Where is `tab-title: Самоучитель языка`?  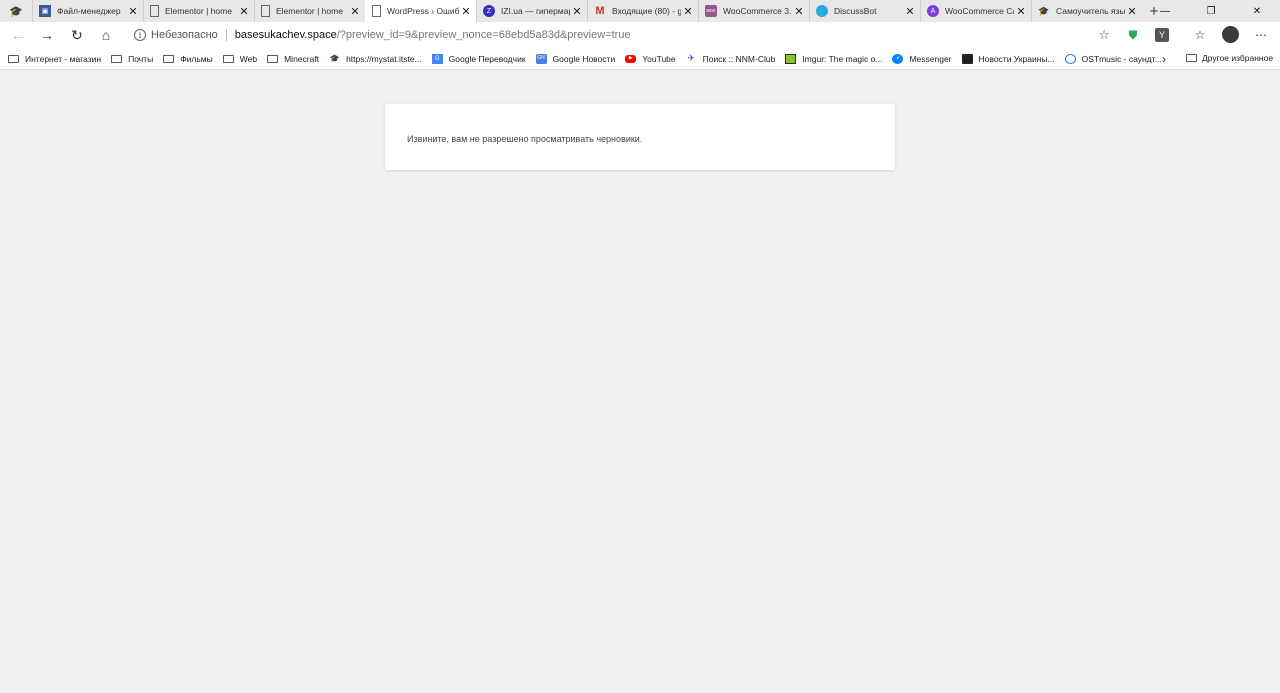 tab-title: Самоучитель языка is located at coordinates (1090, 11).